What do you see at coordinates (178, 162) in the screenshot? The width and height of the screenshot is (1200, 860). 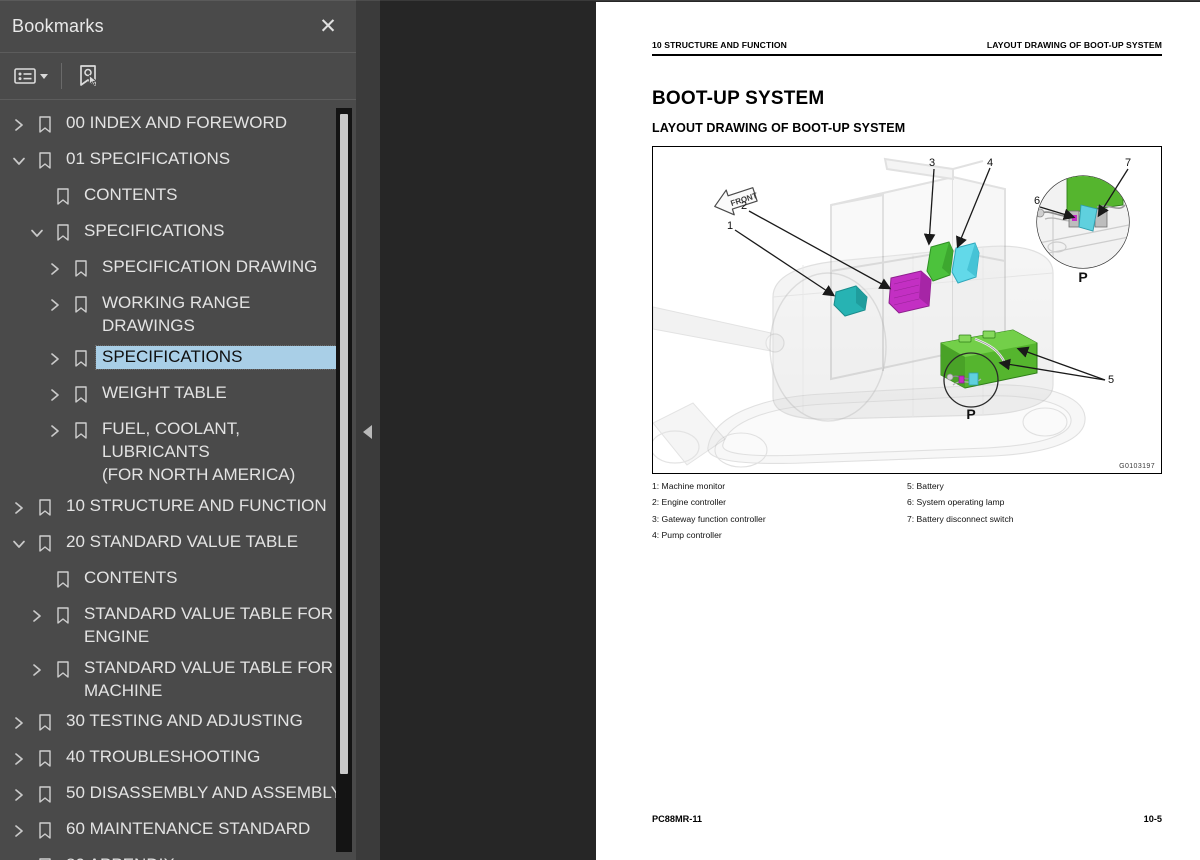 I see `bookmark-item: 01 SPECIFICATIONS` at bounding box center [178, 162].